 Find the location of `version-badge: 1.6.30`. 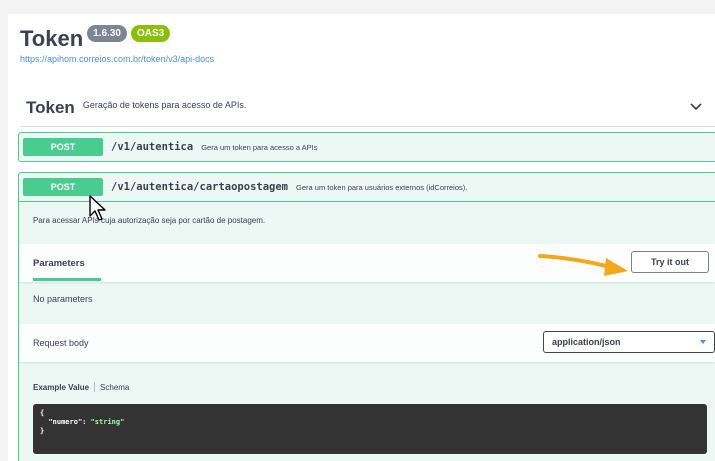

version-badge: 1.6.30 is located at coordinates (107, 33).